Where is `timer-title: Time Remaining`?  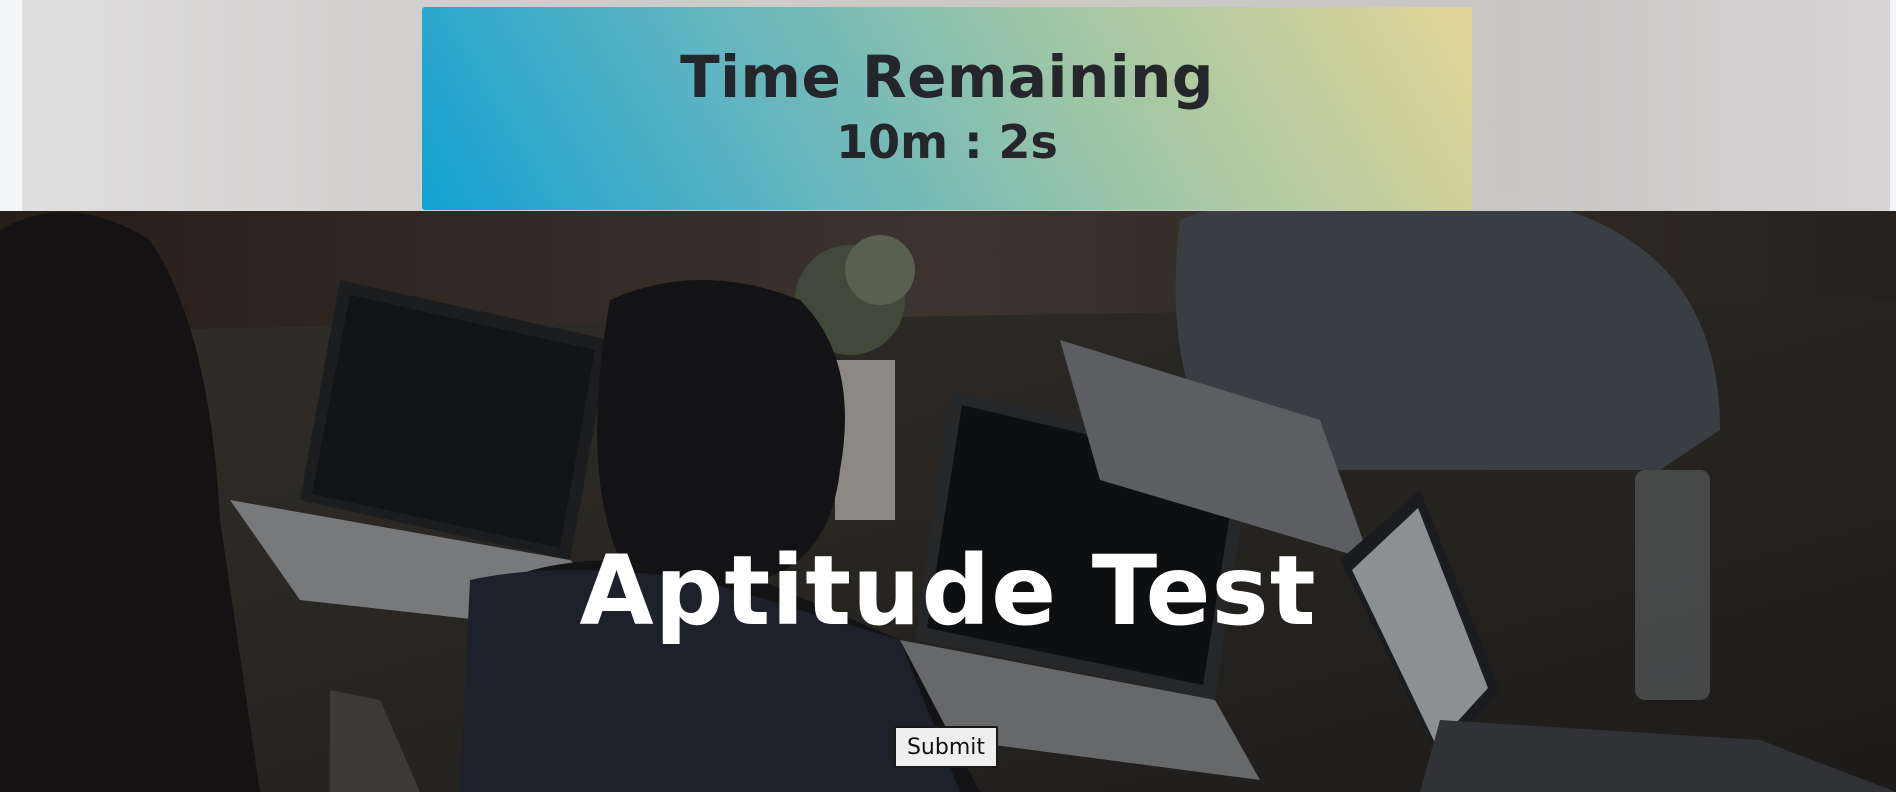 timer-title: Time Remaining is located at coordinates (947, 77).